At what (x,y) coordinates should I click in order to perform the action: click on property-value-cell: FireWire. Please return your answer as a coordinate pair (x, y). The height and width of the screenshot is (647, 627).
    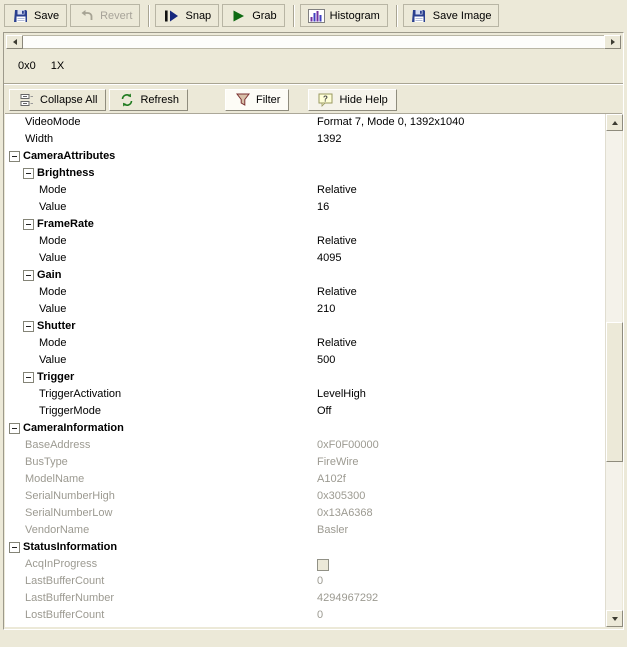
    Looking at the image, I should click on (458, 462).